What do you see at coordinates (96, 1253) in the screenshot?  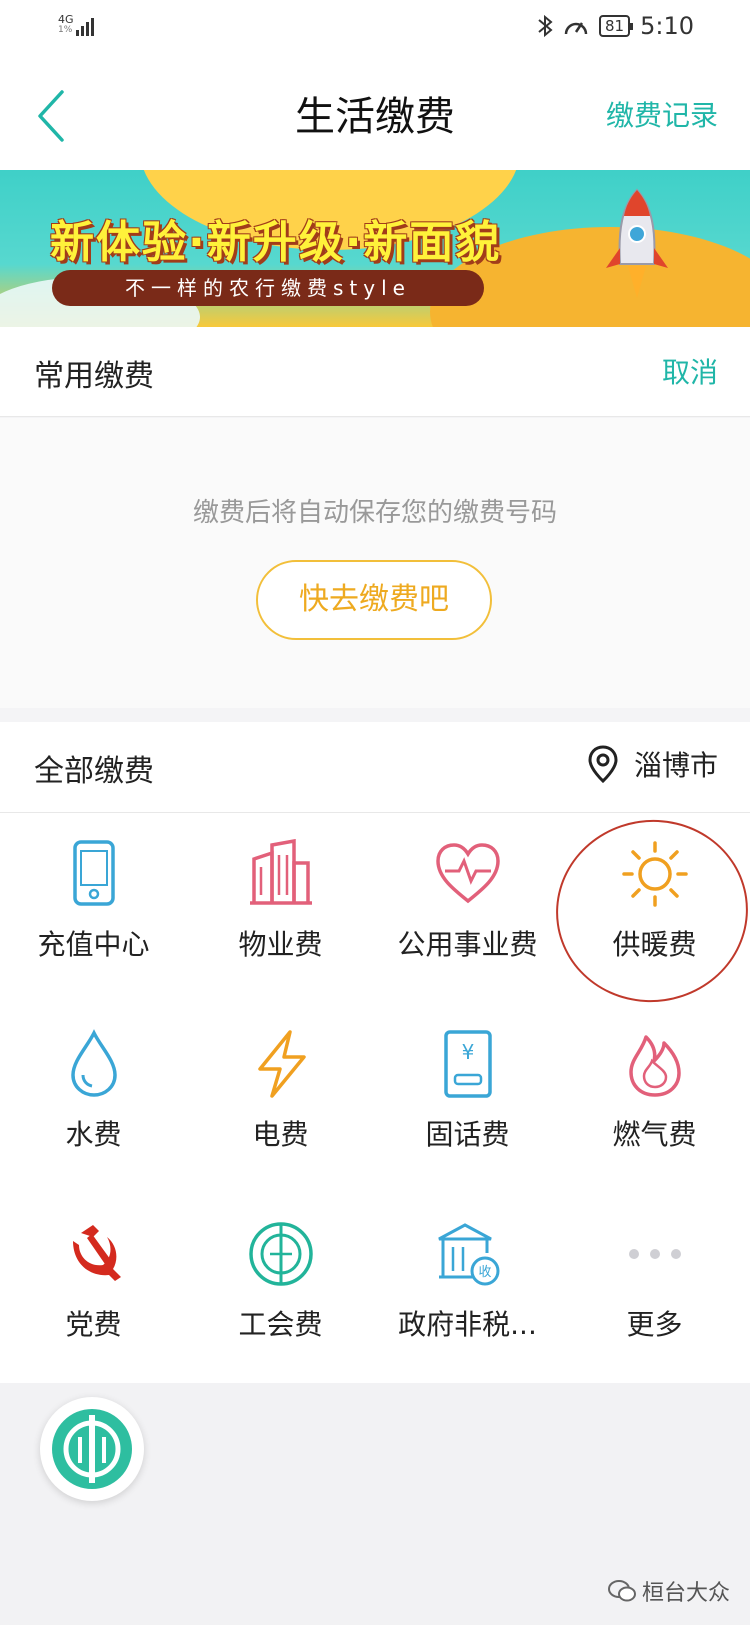 I see `hammer-sickle-icon` at bounding box center [96, 1253].